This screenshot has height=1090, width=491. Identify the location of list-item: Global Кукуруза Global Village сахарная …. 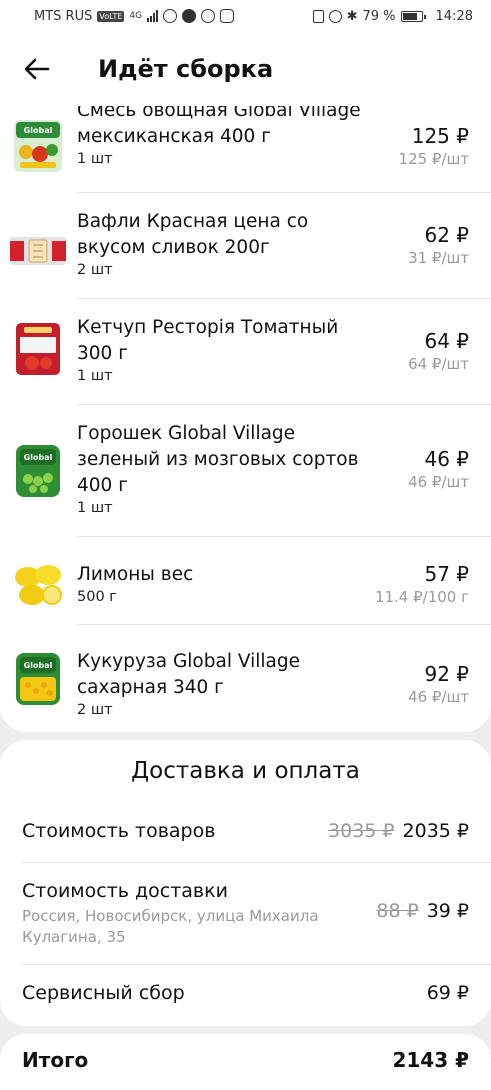
(245, 678).